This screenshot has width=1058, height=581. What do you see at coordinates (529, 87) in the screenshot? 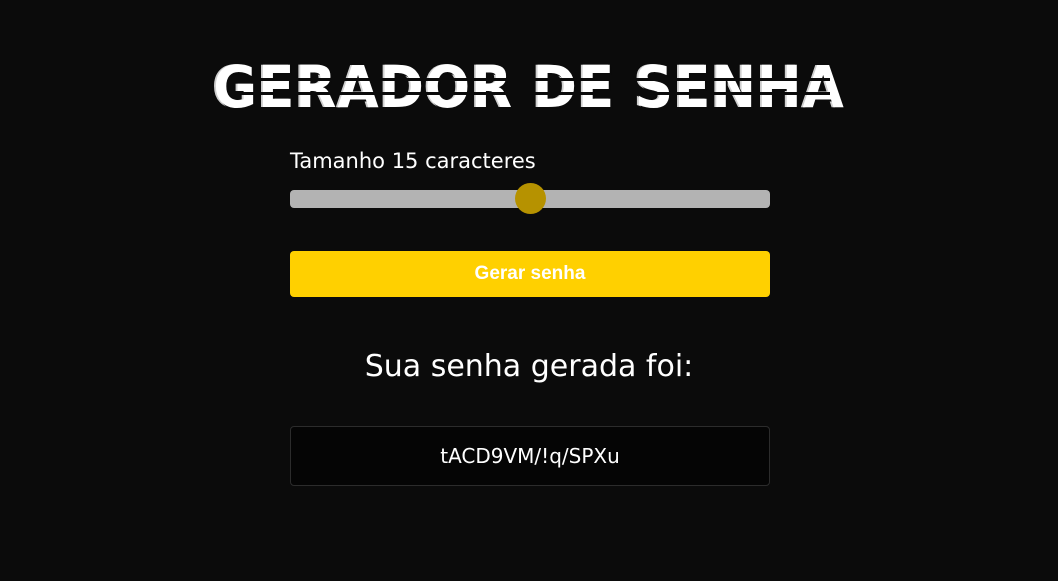
I see `page-title: GERADOR DE SENHA` at bounding box center [529, 87].